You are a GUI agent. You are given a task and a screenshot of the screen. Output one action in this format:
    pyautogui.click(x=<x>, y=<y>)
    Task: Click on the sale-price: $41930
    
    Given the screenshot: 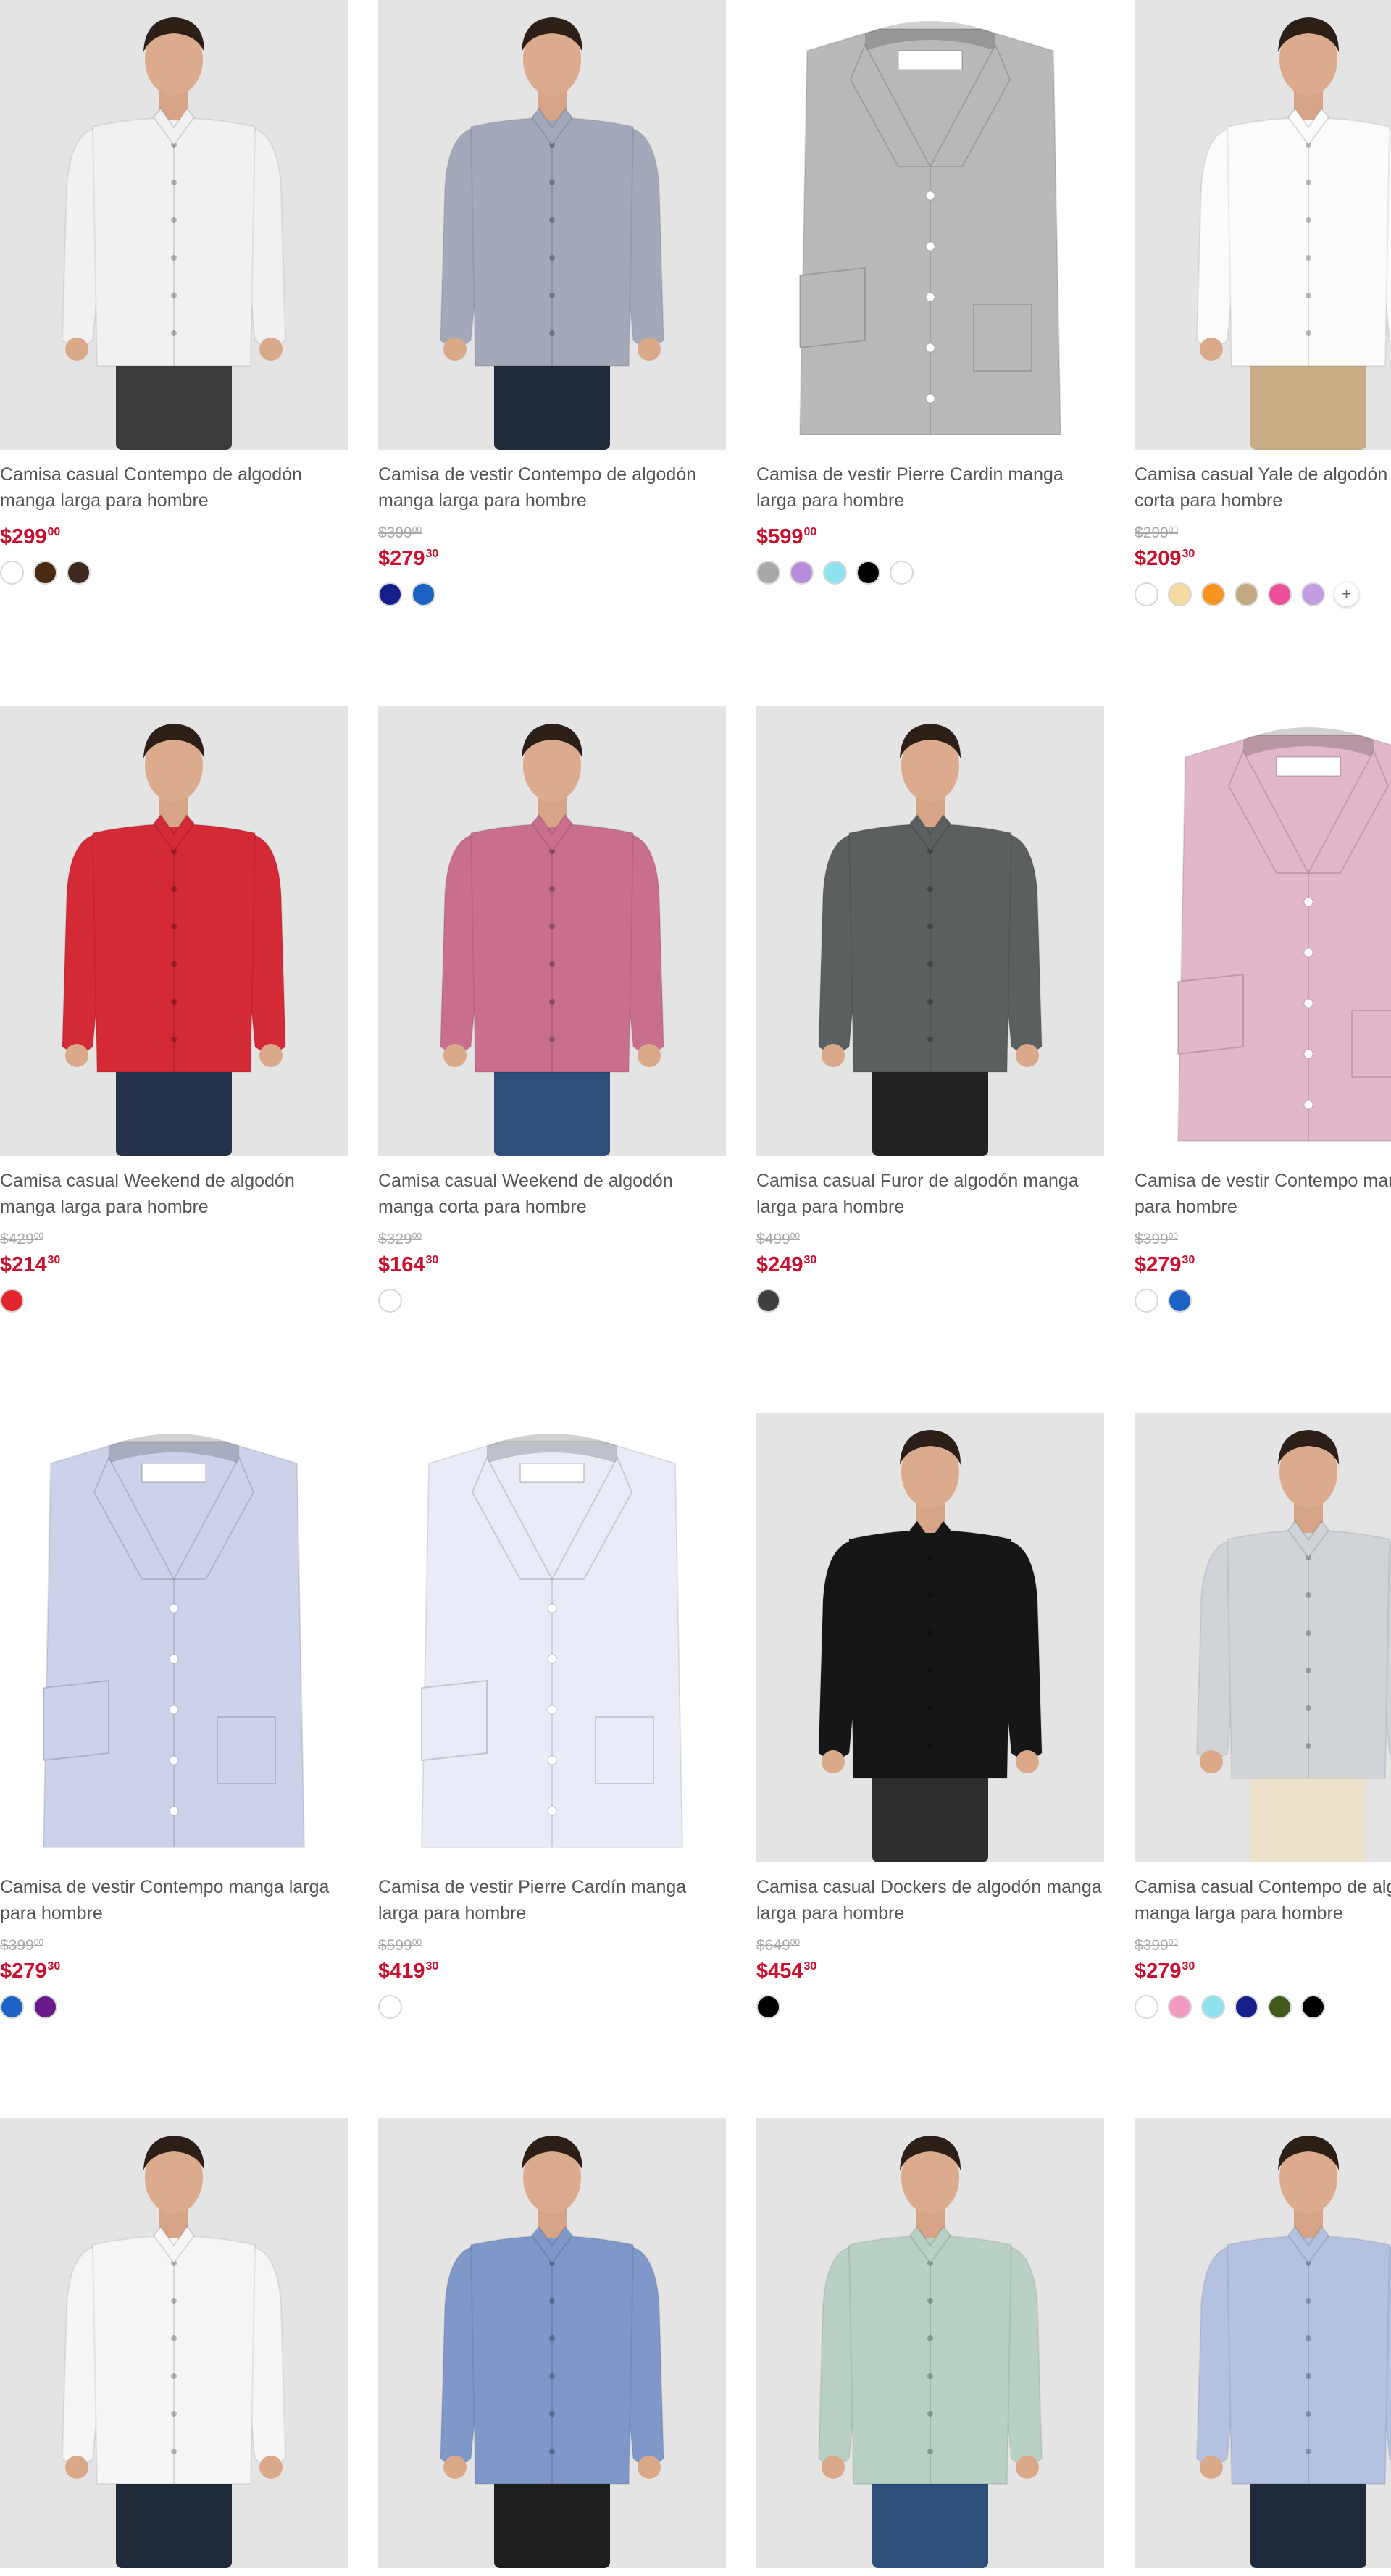 What is the action you would take?
    pyautogui.click(x=408, y=1972)
    